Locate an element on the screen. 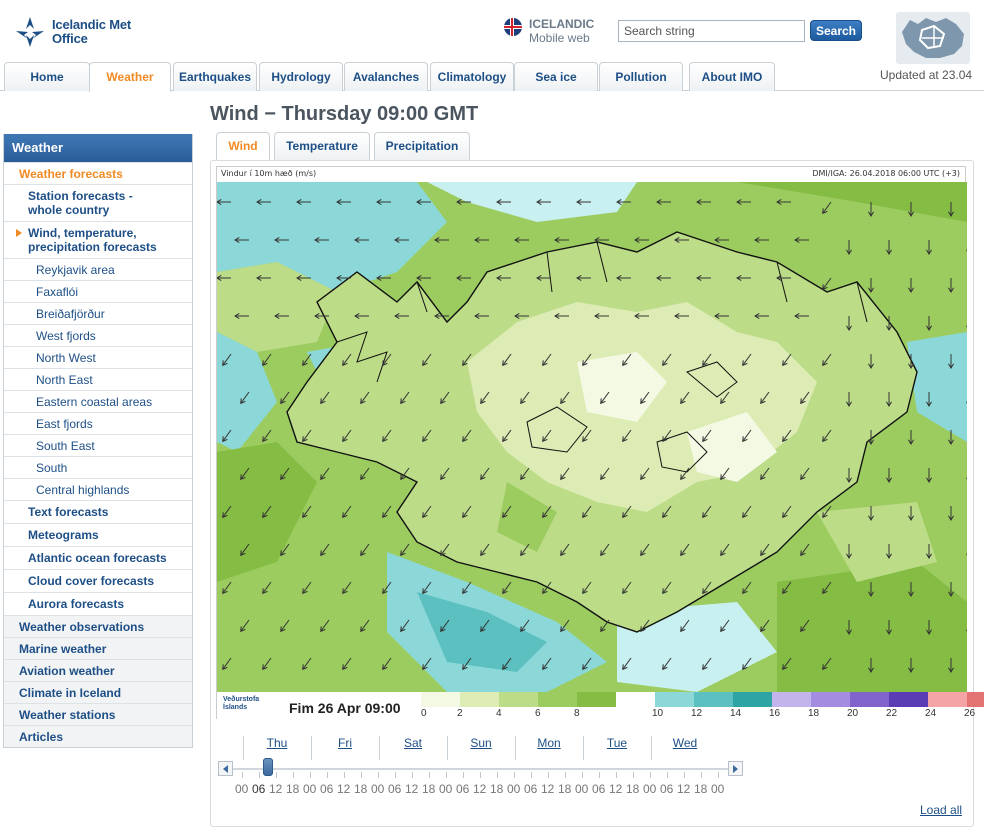  arrow-right-icon is located at coordinates (735, 769).